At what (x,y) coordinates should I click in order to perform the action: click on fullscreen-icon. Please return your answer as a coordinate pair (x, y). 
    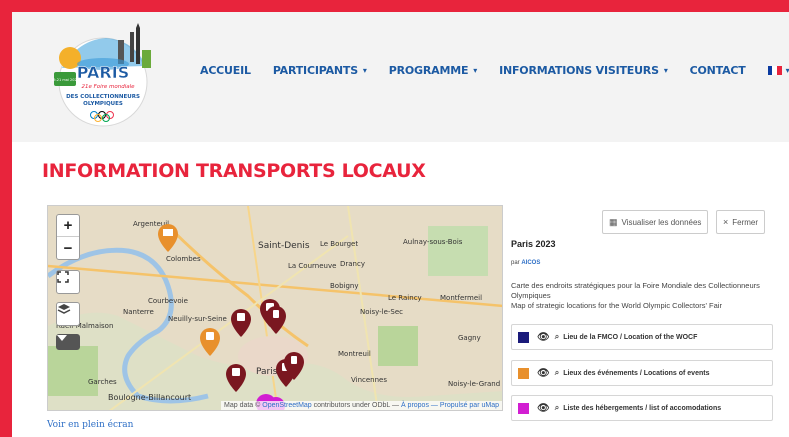
    Looking at the image, I should click on (63, 277).